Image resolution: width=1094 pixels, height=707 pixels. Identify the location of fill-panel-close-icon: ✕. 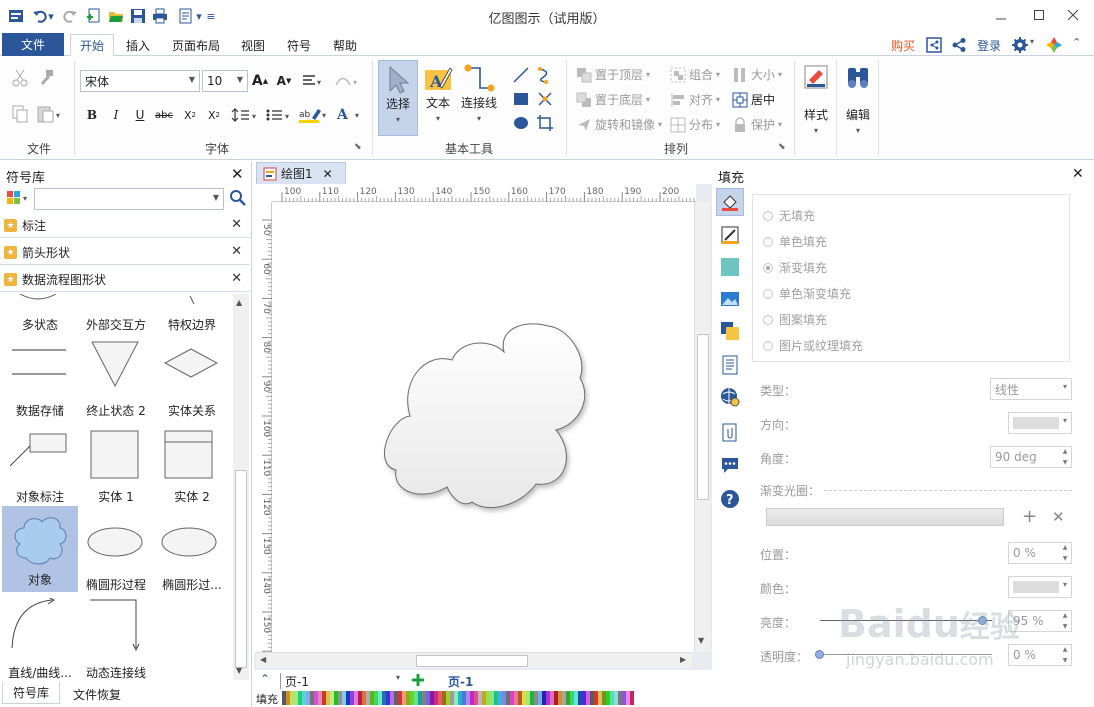
(1078, 174).